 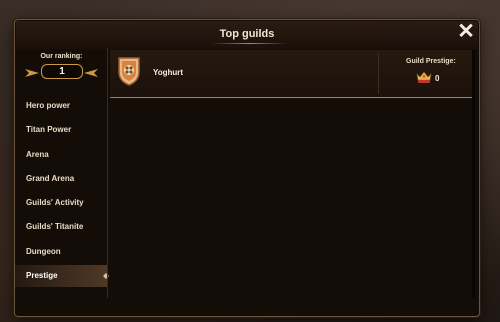 I want to click on sidebar-item-label: Hero power, so click(x=48, y=105).